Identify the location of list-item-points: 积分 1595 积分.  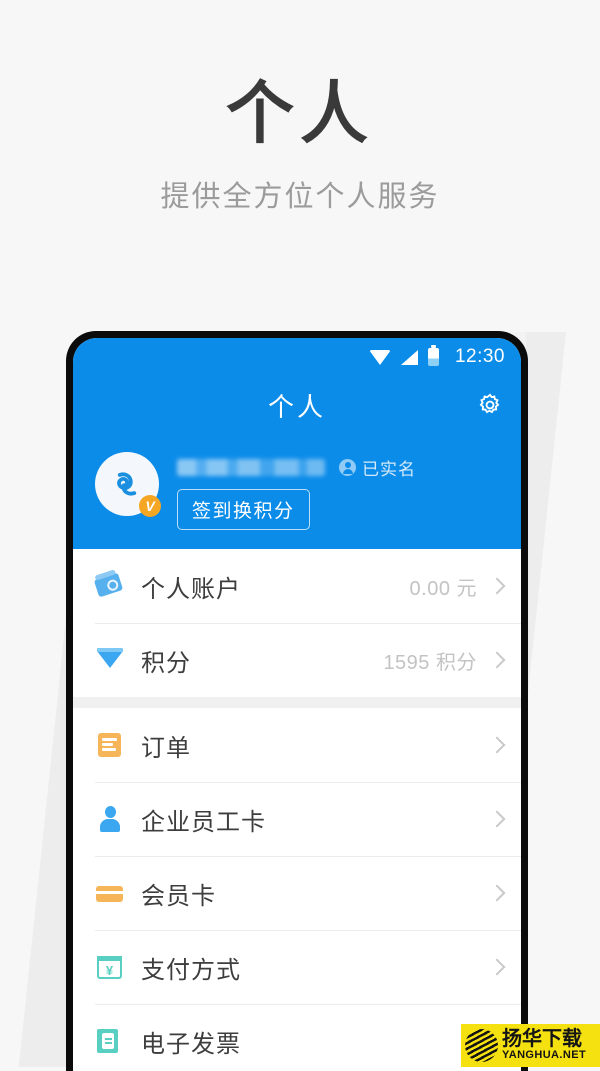
(297, 660).